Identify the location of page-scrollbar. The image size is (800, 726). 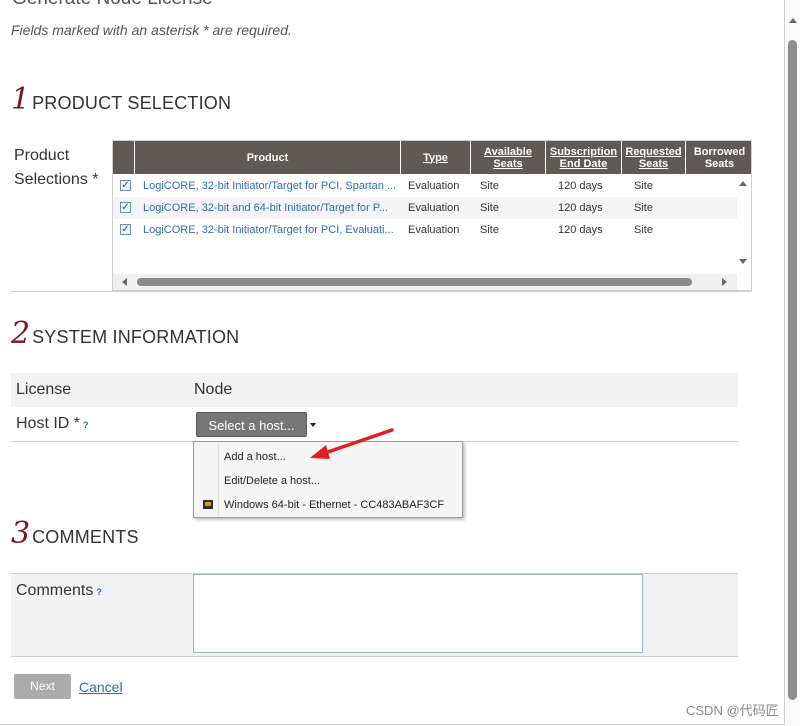
(792, 363).